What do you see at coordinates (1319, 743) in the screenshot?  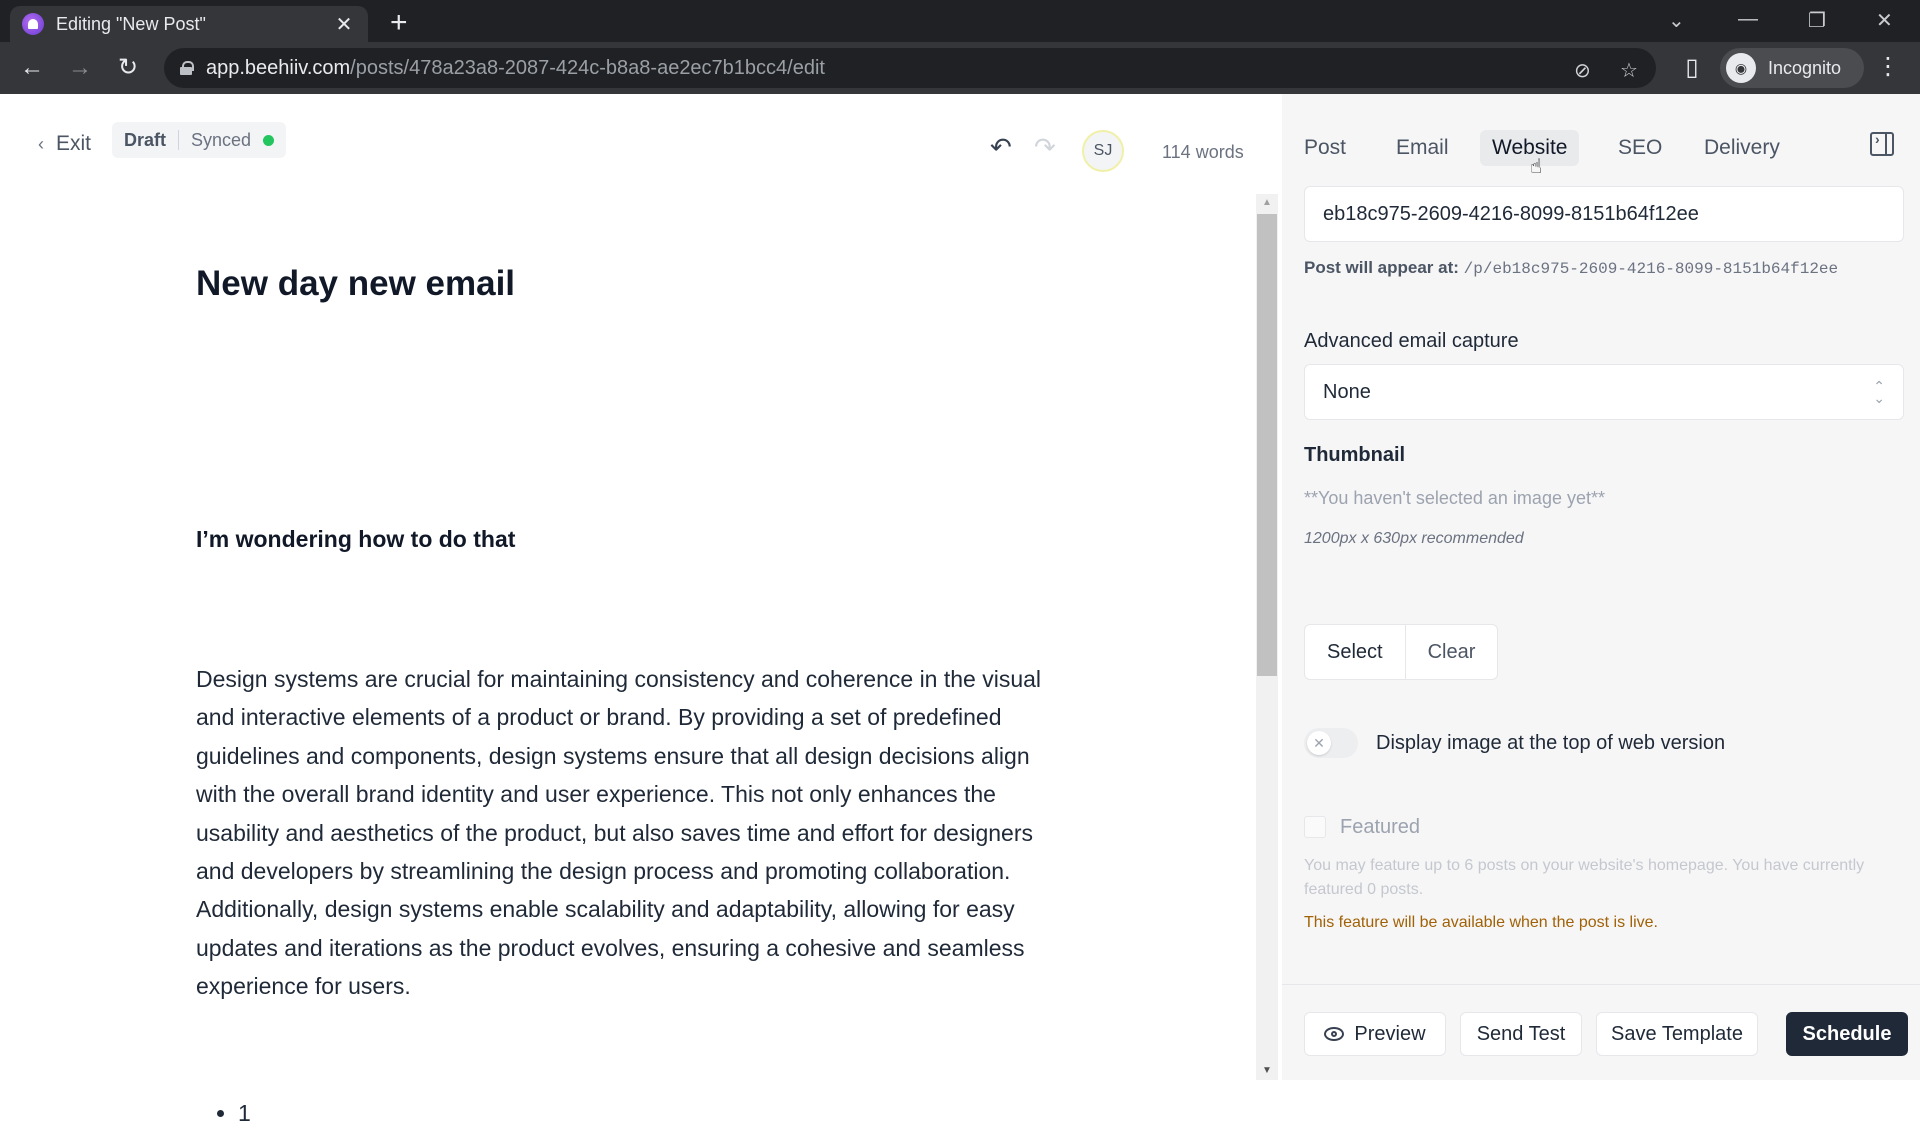 I see `toggle-off-x-icon: ✕` at bounding box center [1319, 743].